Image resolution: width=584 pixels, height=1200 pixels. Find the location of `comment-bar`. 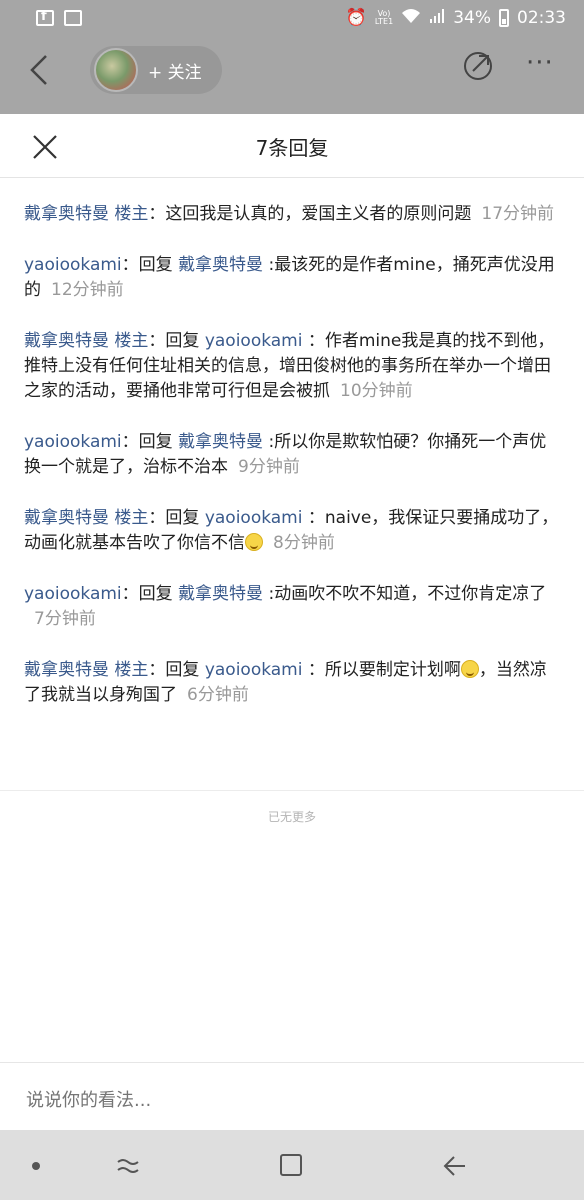

comment-bar is located at coordinates (292, 1096).